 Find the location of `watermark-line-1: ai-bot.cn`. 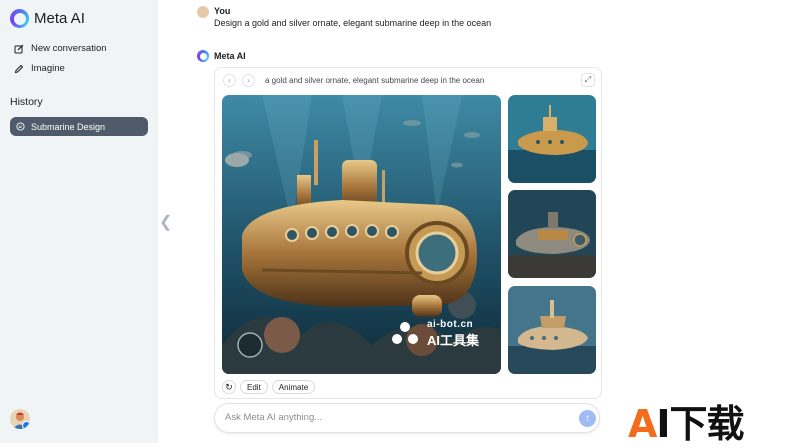

watermark-line-1: ai-bot.cn is located at coordinates (450, 324).